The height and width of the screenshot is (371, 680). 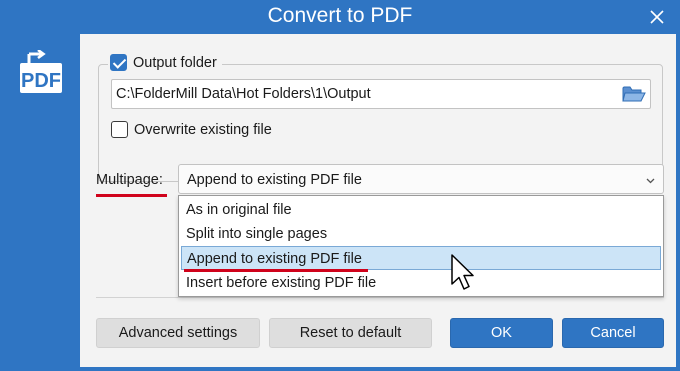 What do you see at coordinates (118, 62) in the screenshot?
I see `output-folder-checkbox` at bounding box center [118, 62].